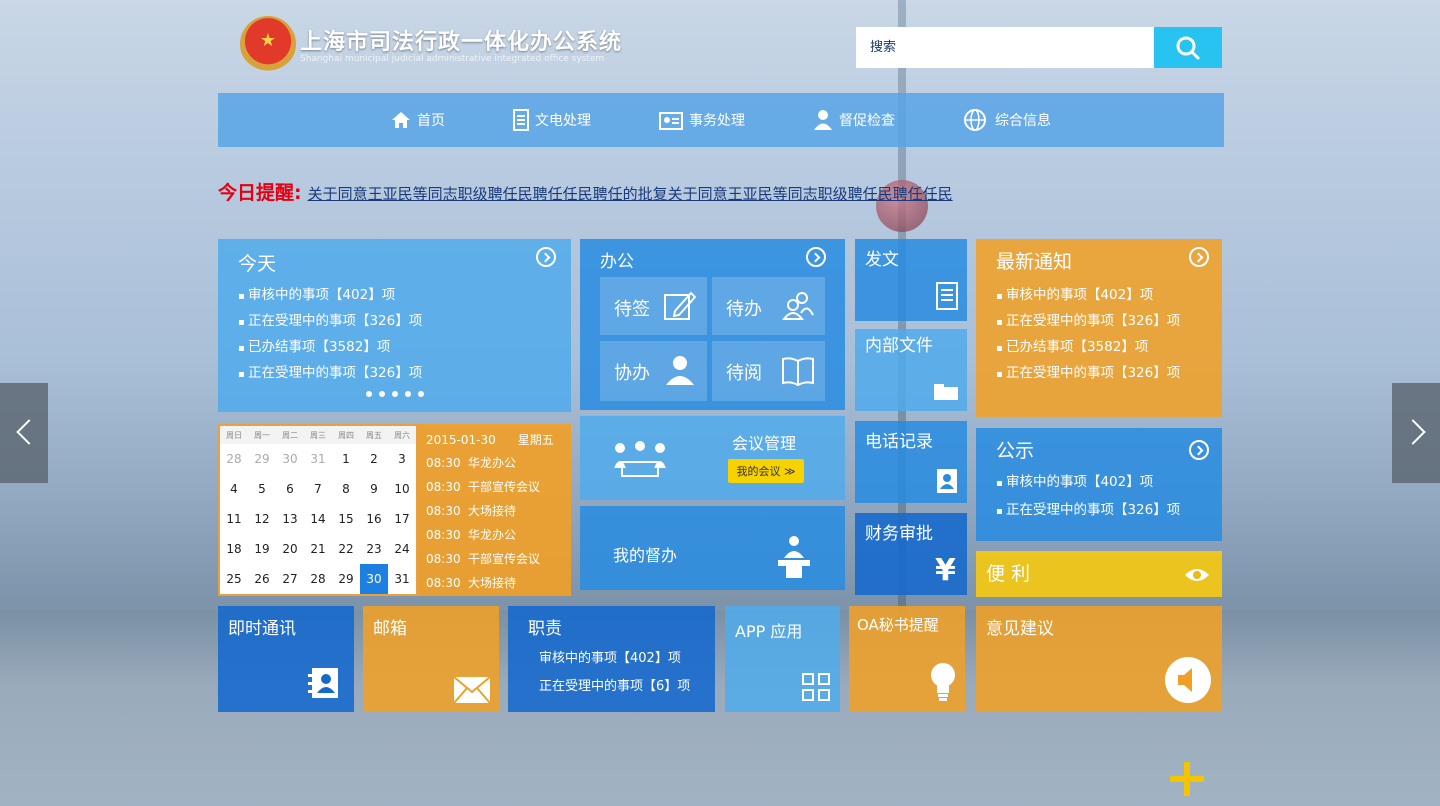 This screenshot has height=806, width=1440. What do you see at coordinates (290, 459) in the screenshot?
I see `calendar-day: 30` at bounding box center [290, 459].